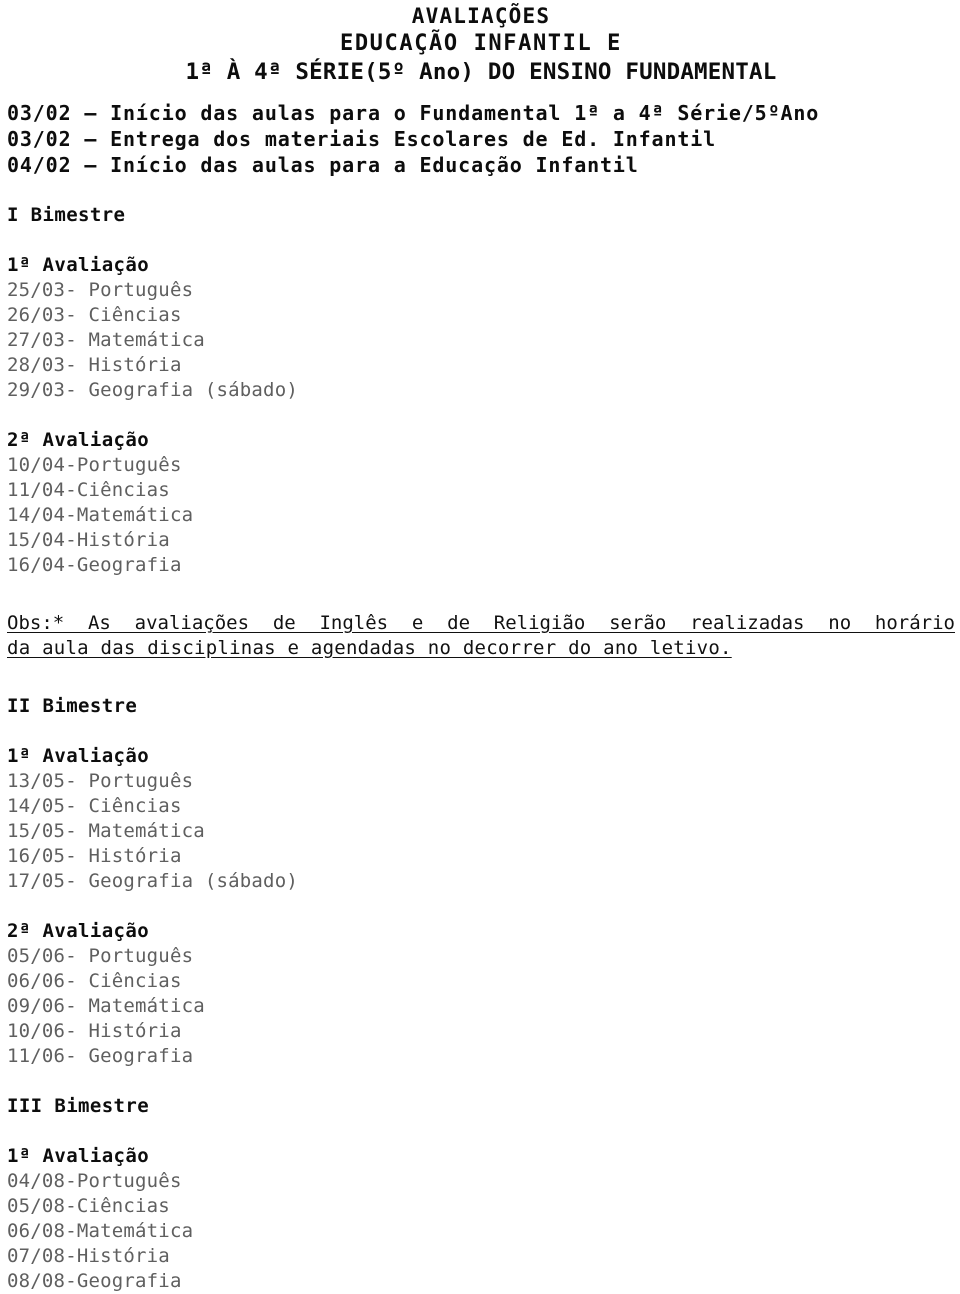  I want to click on exam-date-item: 11/06- Geografia, so click(100, 1056).